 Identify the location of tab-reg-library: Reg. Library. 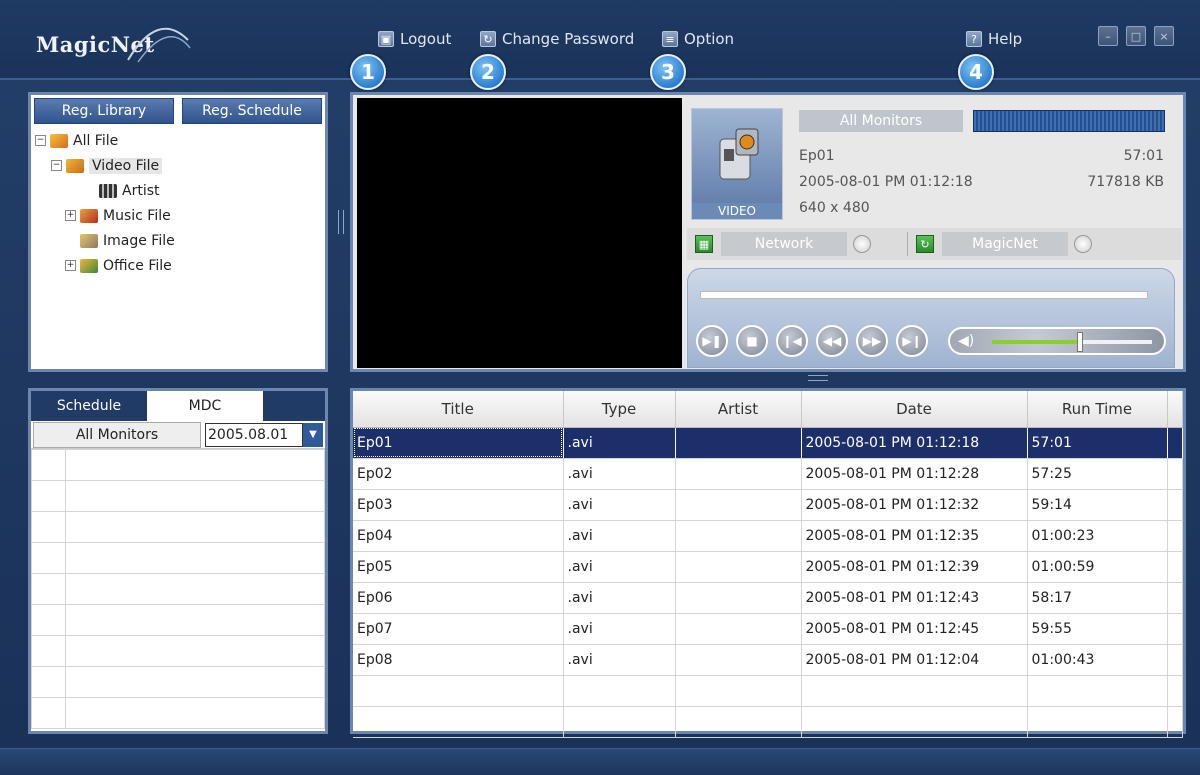
(104, 111).